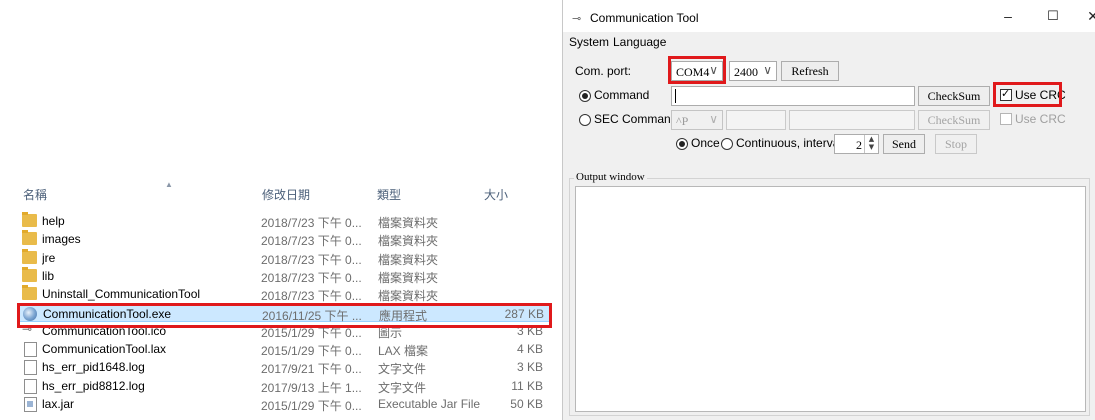 This screenshot has width=1095, height=420. What do you see at coordinates (746, 72) in the screenshot?
I see `baud-rate-value: 2400` at bounding box center [746, 72].